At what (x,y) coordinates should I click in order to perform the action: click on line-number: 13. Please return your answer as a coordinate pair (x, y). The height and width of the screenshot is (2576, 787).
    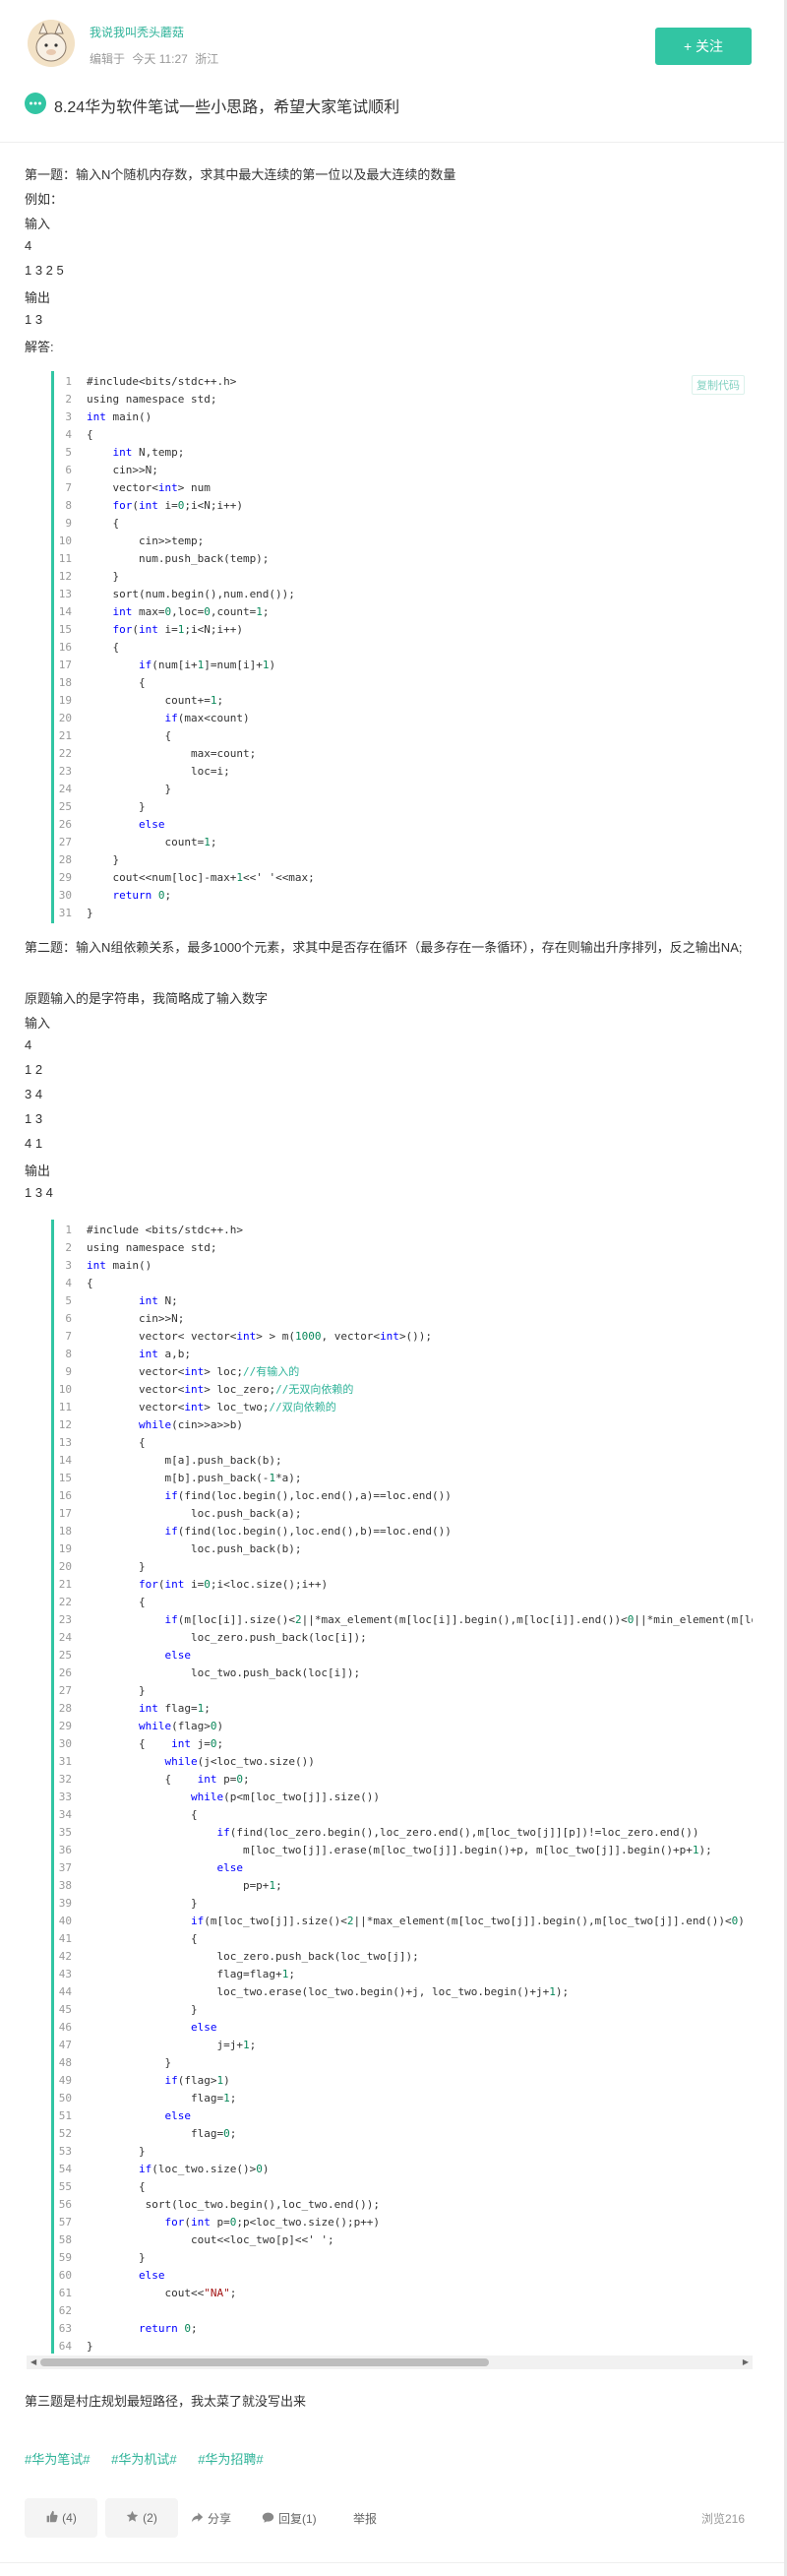
    Looking at the image, I should click on (65, 594).